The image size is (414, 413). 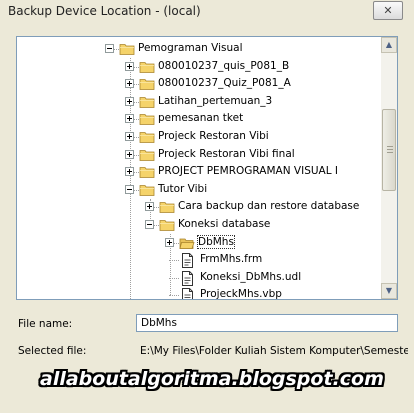 What do you see at coordinates (199, 293) in the screenshot?
I see `tree-node: ProjeckMhs.vbp` at bounding box center [199, 293].